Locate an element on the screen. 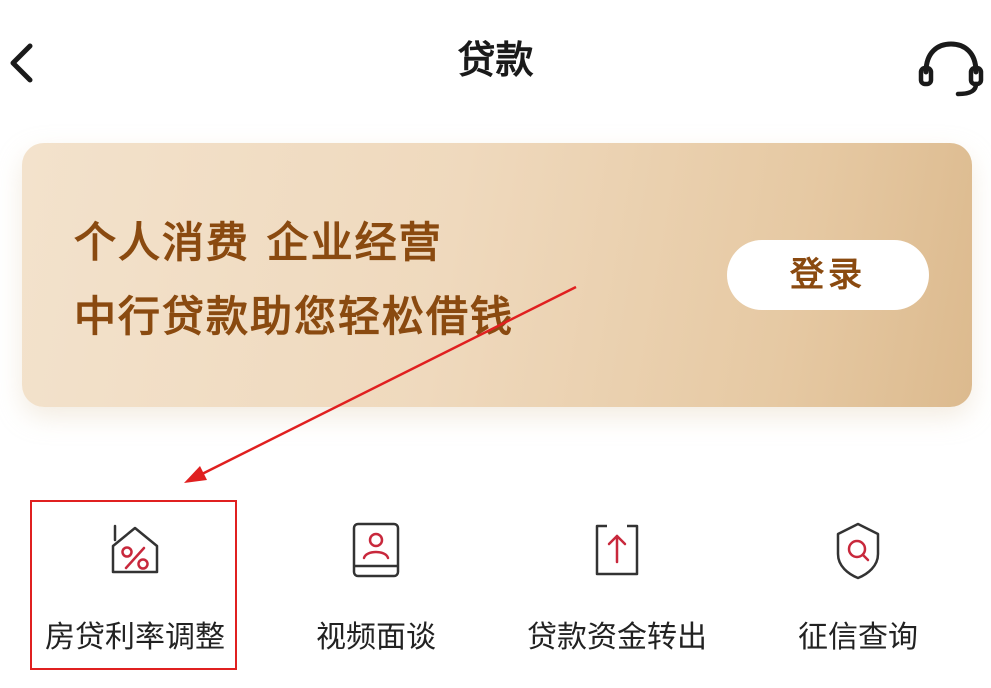 The height and width of the screenshot is (688, 991). headset-icon is located at coordinates (951, 69).